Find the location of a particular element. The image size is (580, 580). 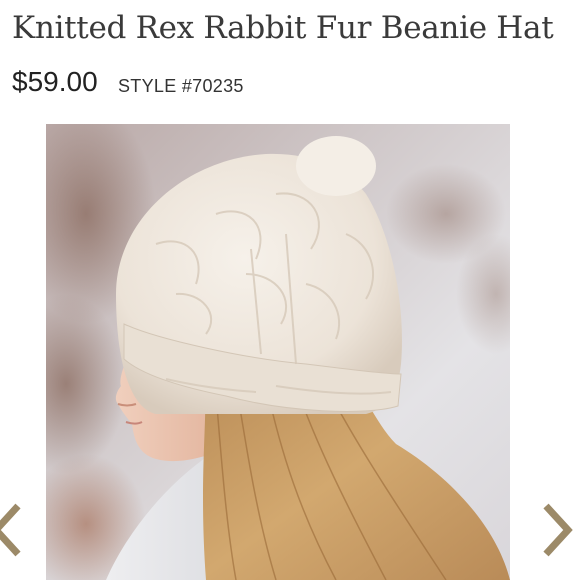

chevron-right-icon is located at coordinates (559, 530).